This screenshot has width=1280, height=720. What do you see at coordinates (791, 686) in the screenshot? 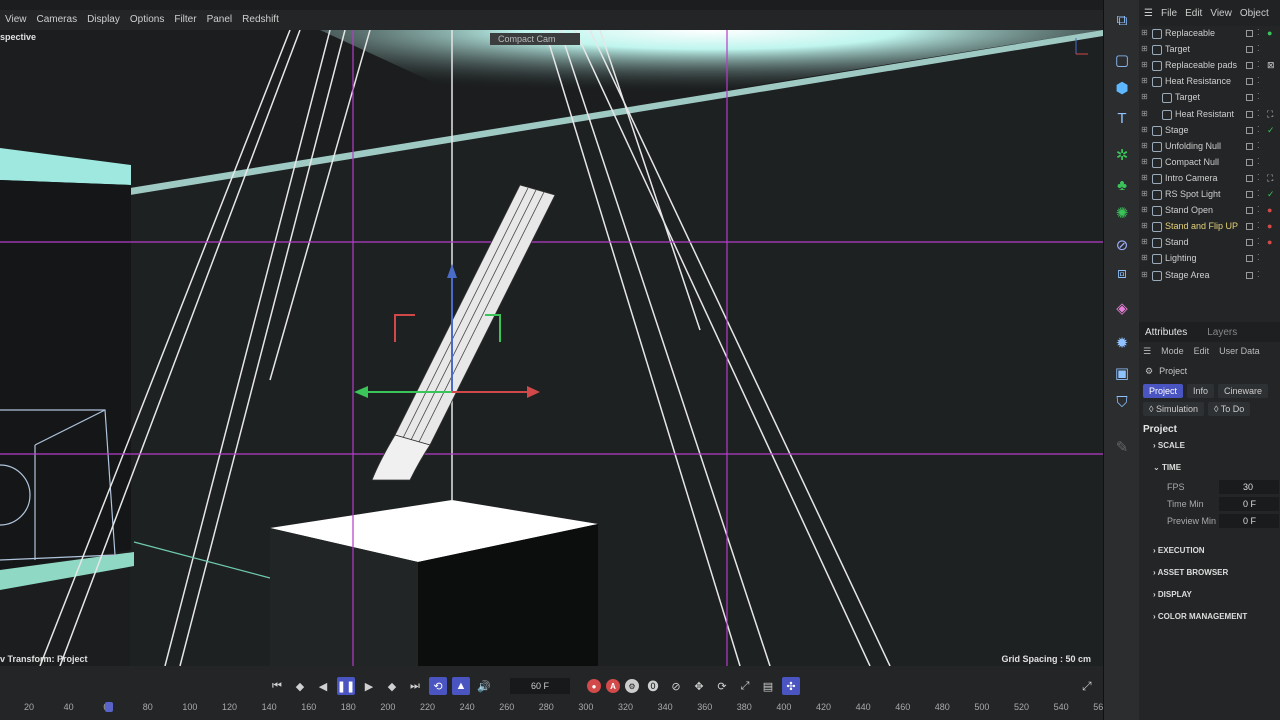
I see `pla-key-icon: ✣` at bounding box center [791, 686].